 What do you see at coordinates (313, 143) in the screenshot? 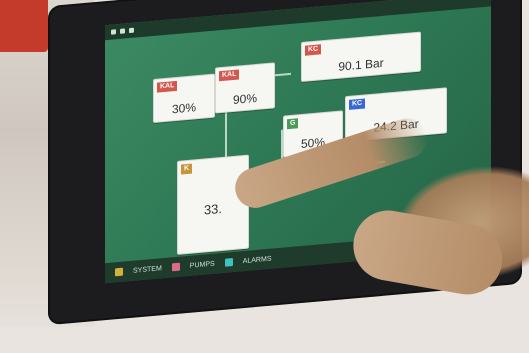
I see `tile-value: 50%` at bounding box center [313, 143].